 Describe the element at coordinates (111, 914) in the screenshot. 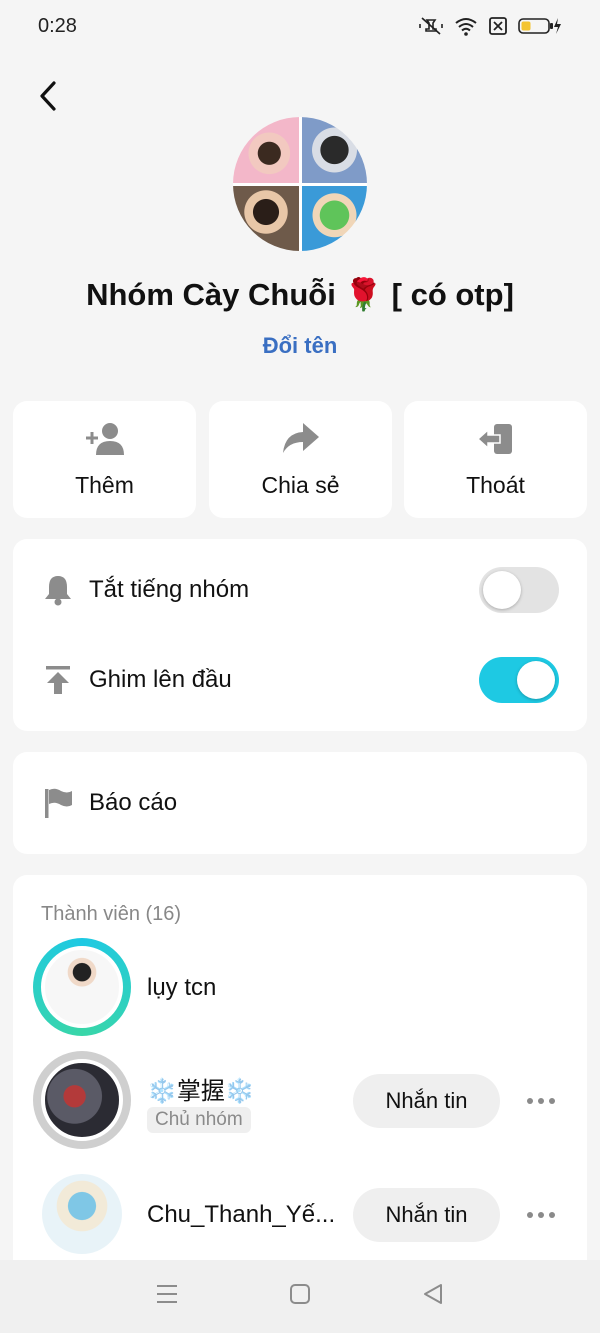

I see `members-header: Thành viên (16)` at that location.